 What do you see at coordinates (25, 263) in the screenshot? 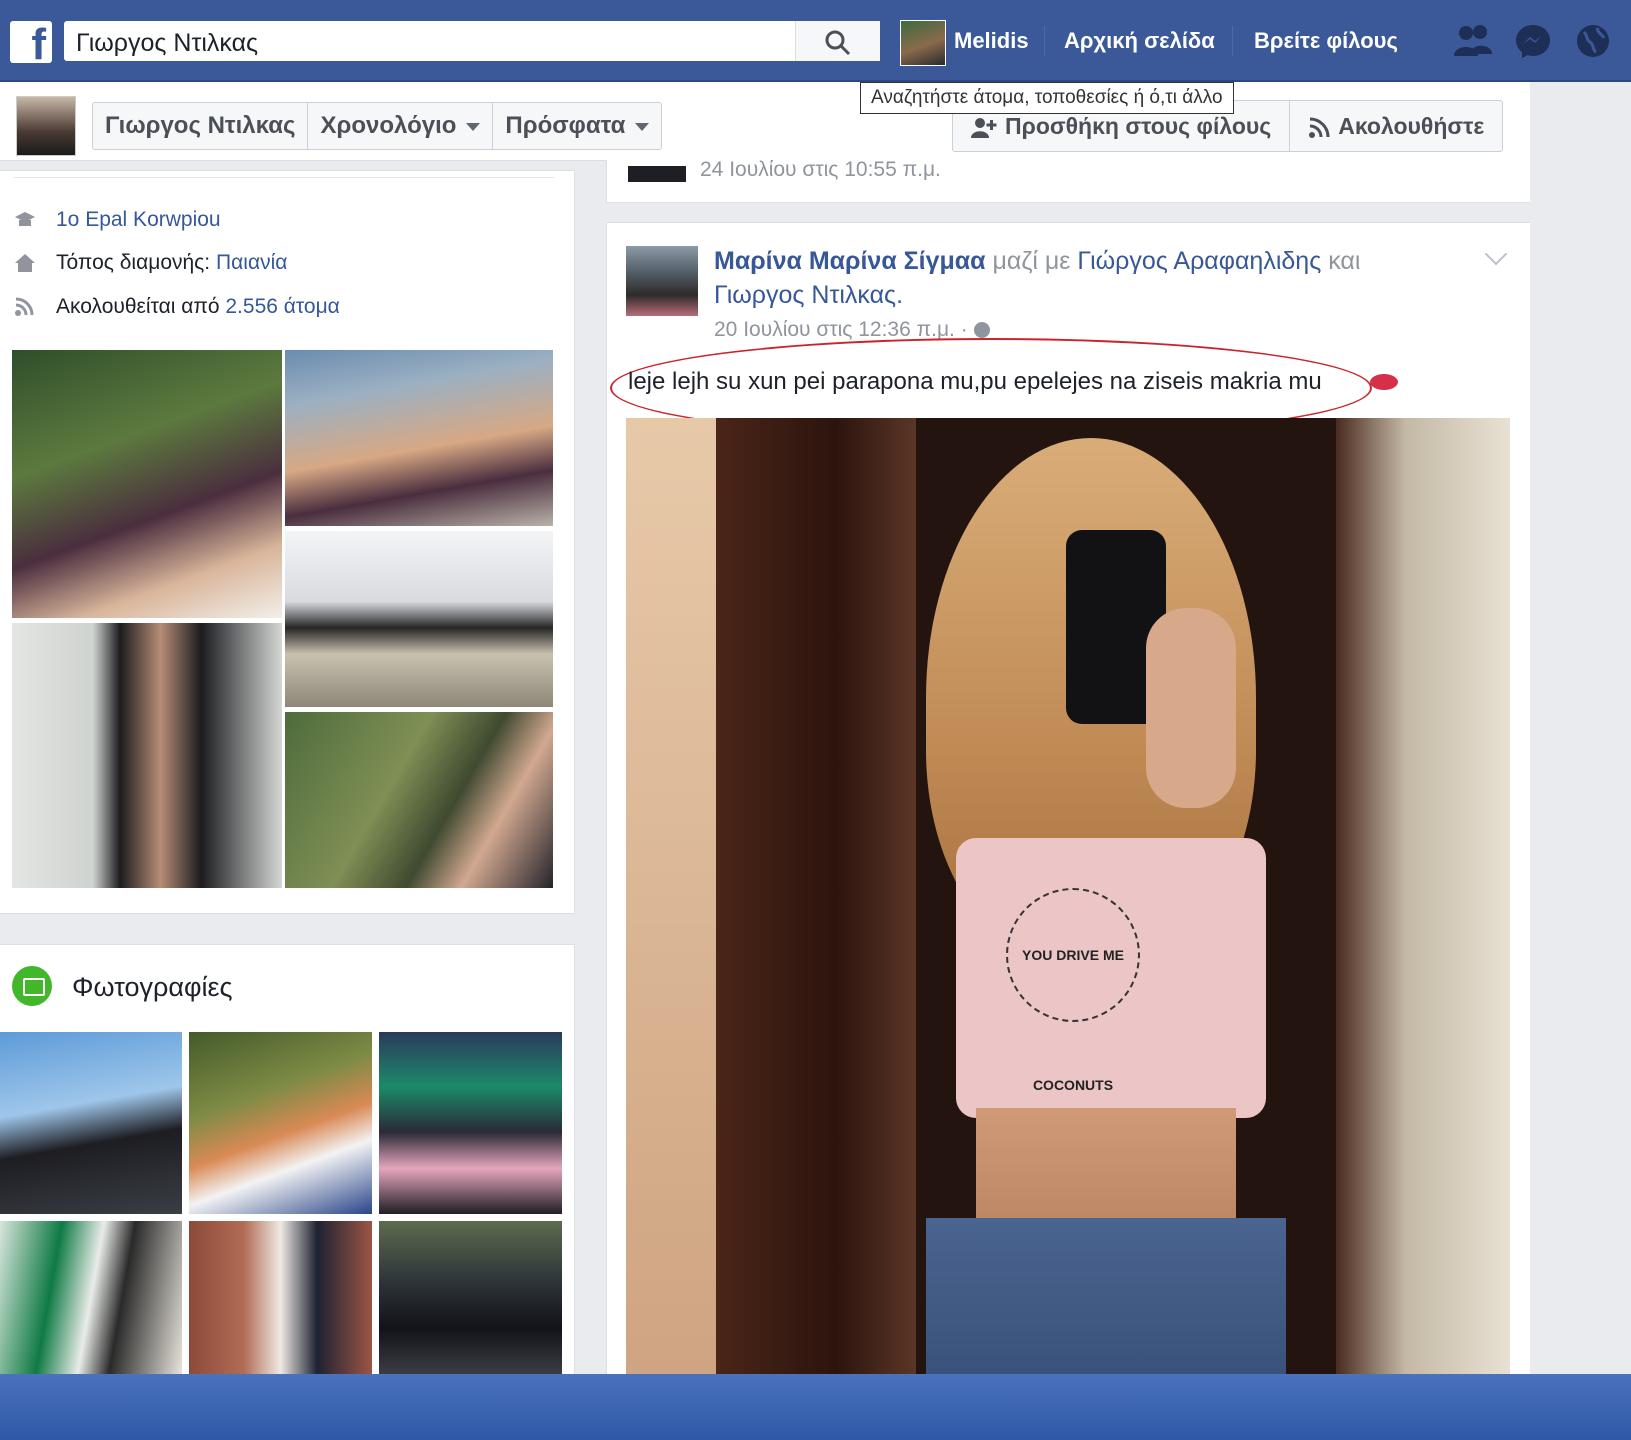
I see `home-icon` at bounding box center [25, 263].